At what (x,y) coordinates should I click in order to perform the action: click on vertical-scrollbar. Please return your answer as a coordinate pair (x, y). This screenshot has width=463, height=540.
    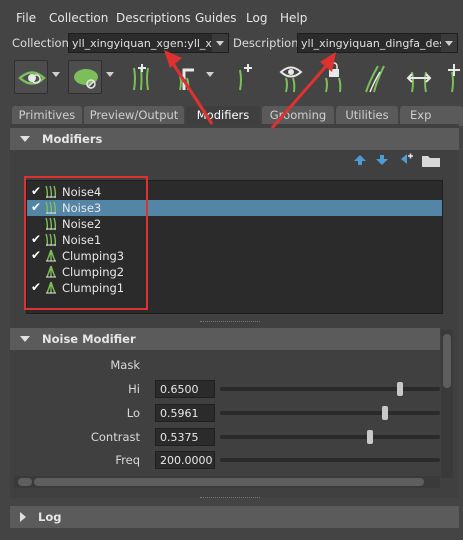
    Looking at the image, I should click on (447, 404).